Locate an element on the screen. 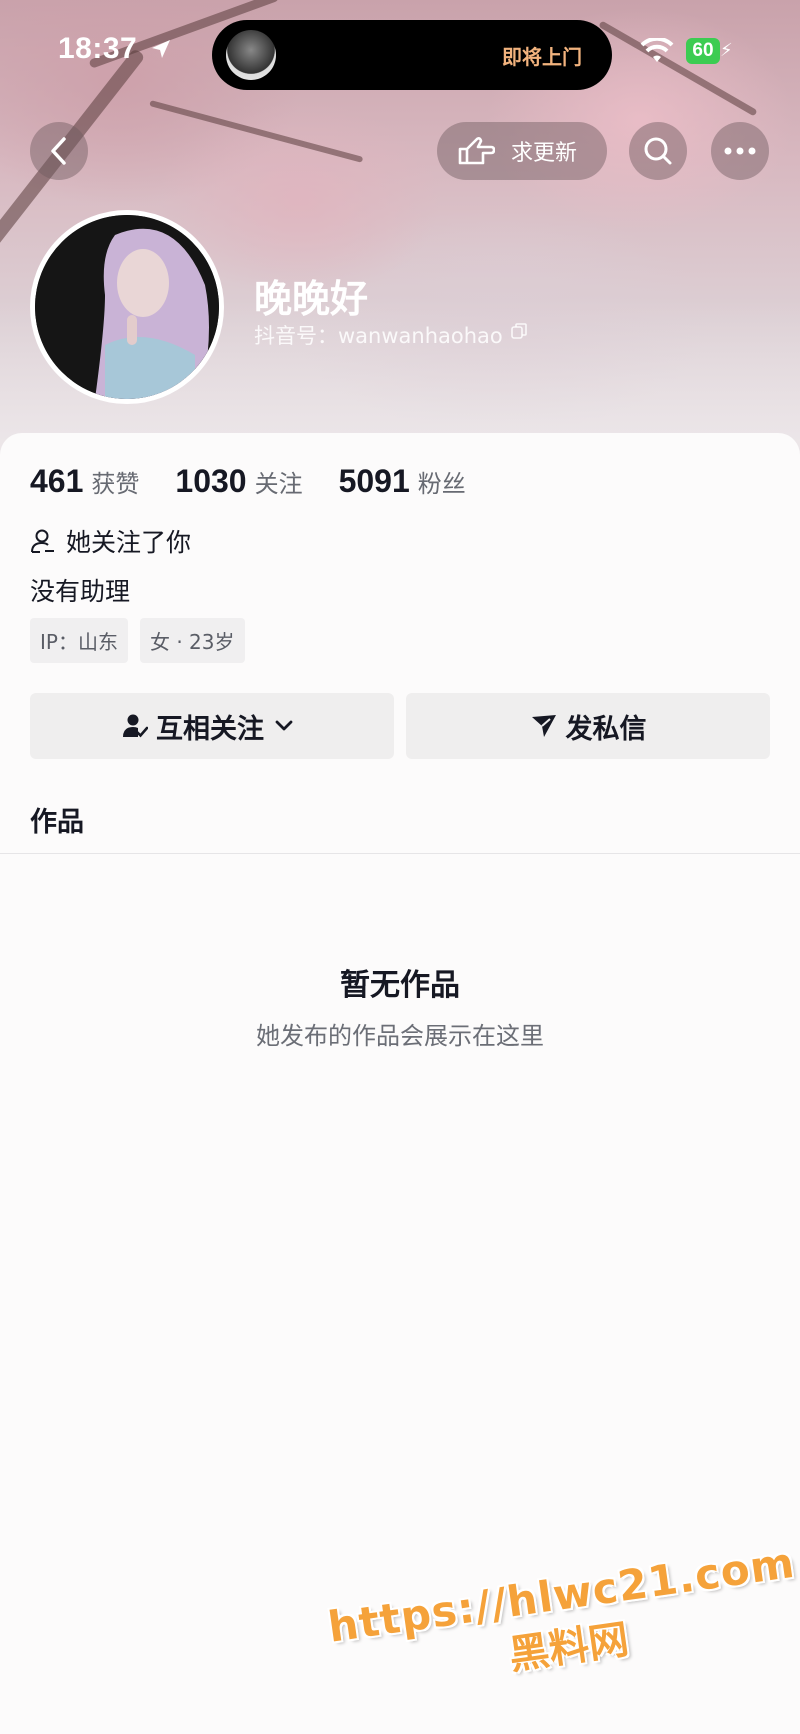 The image size is (800, 1734). profile-nickname: 晚晚好 is located at coordinates (311, 299).